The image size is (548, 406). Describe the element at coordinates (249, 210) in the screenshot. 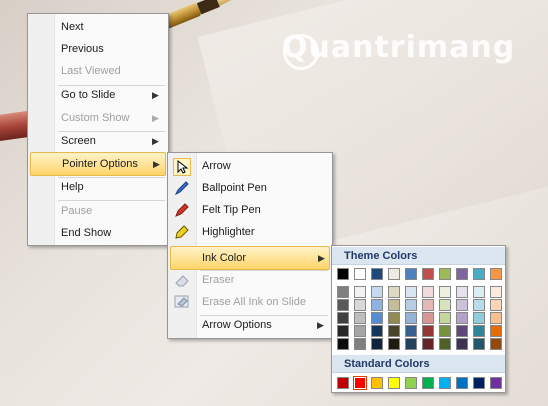

I see `menu-item-felt-tip-pen: Felt Tip Pen` at that location.